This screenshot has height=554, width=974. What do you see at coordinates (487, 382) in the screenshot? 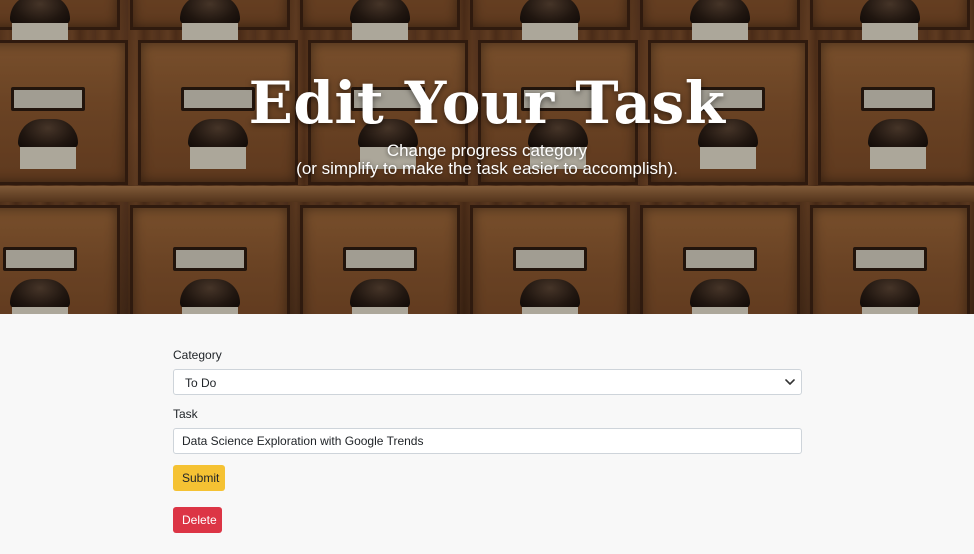
I see `category-select: To Do` at bounding box center [487, 382].